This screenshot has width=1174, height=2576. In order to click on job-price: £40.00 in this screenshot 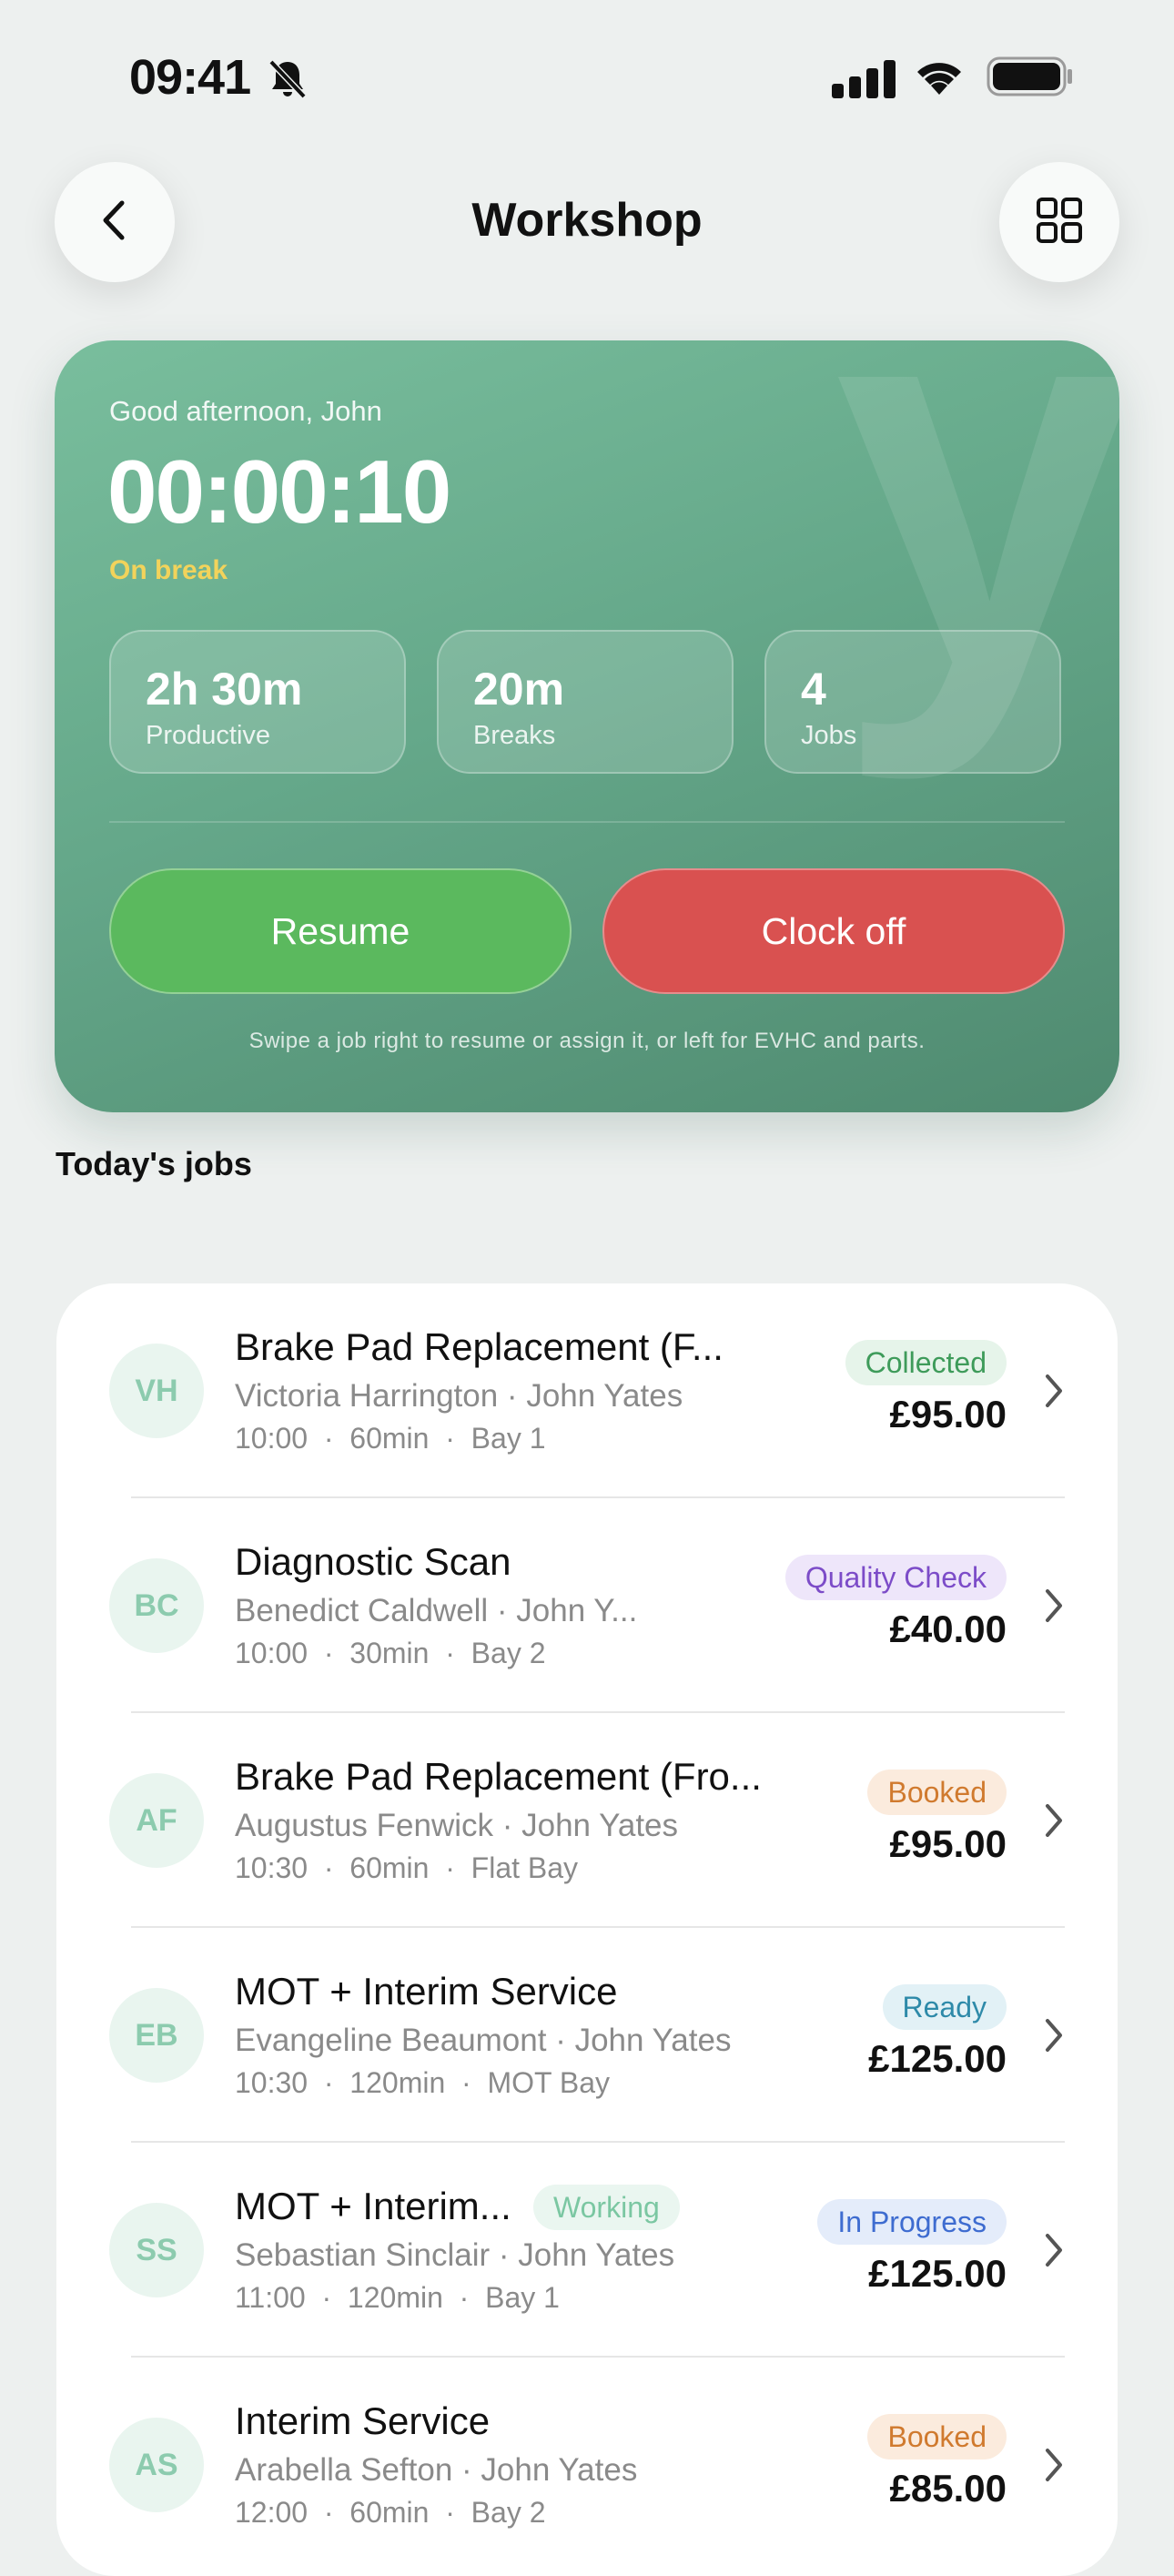, I will do `click(948, 1628)`.